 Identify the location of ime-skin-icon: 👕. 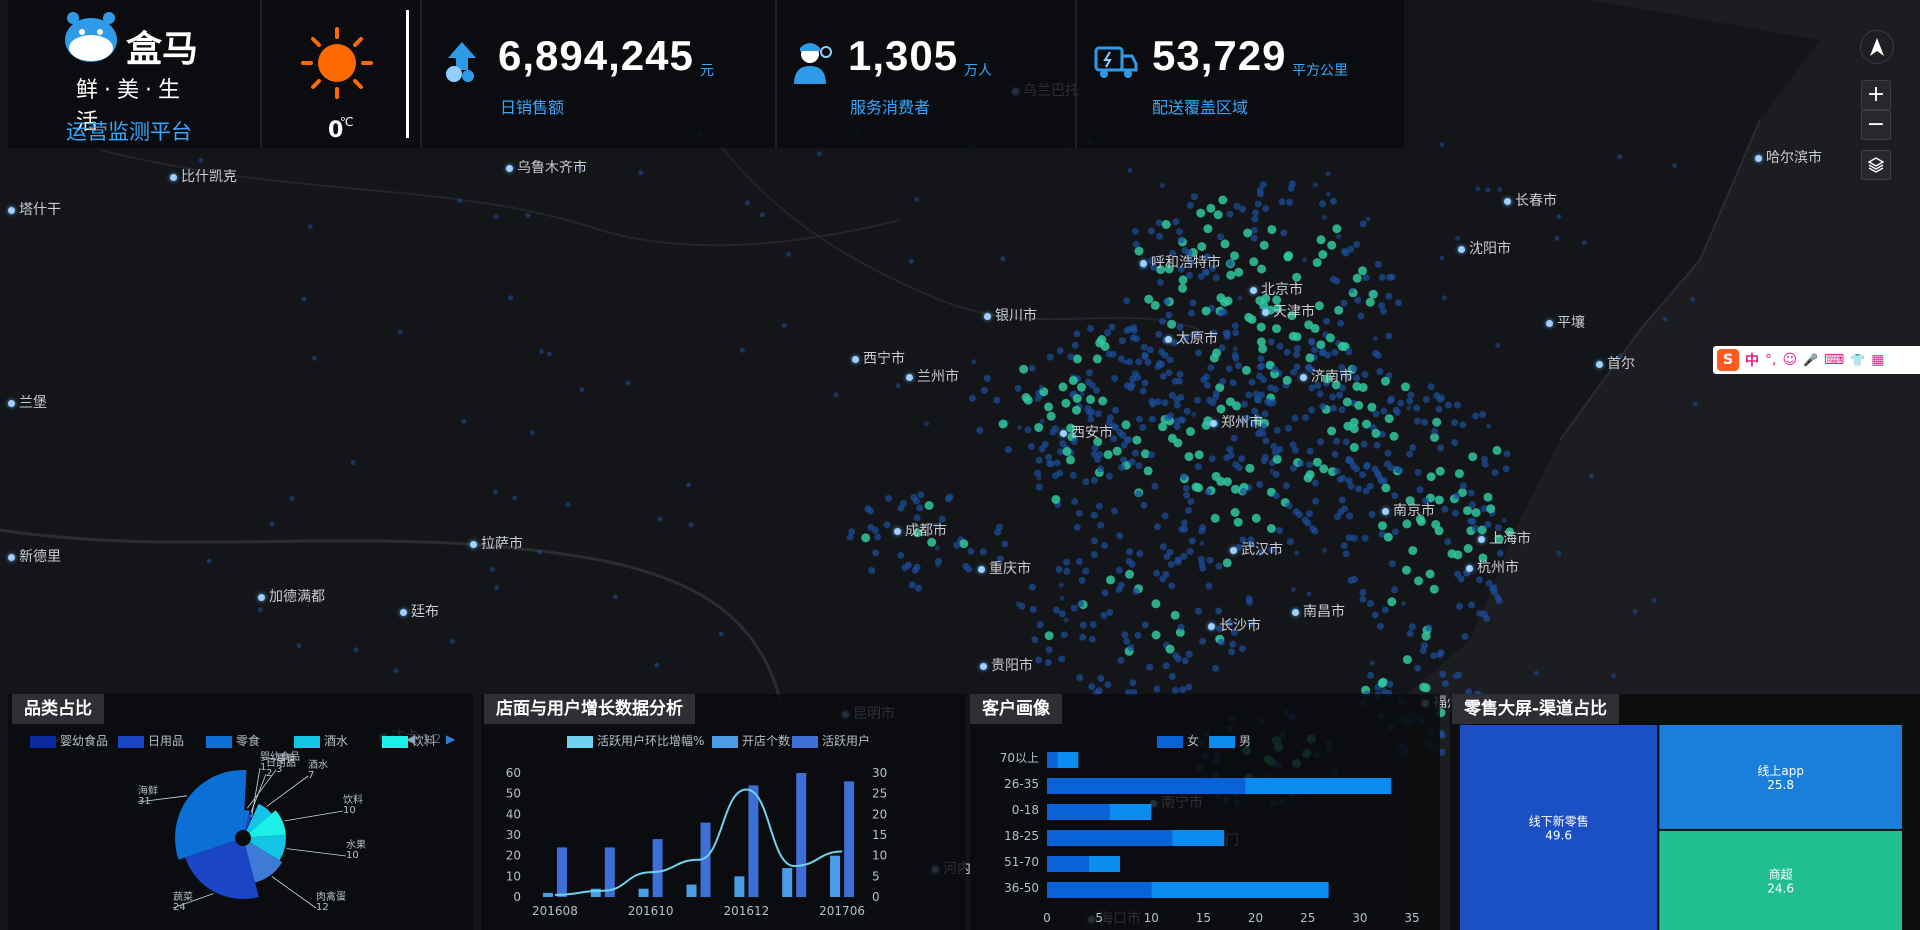
(1857, 360).